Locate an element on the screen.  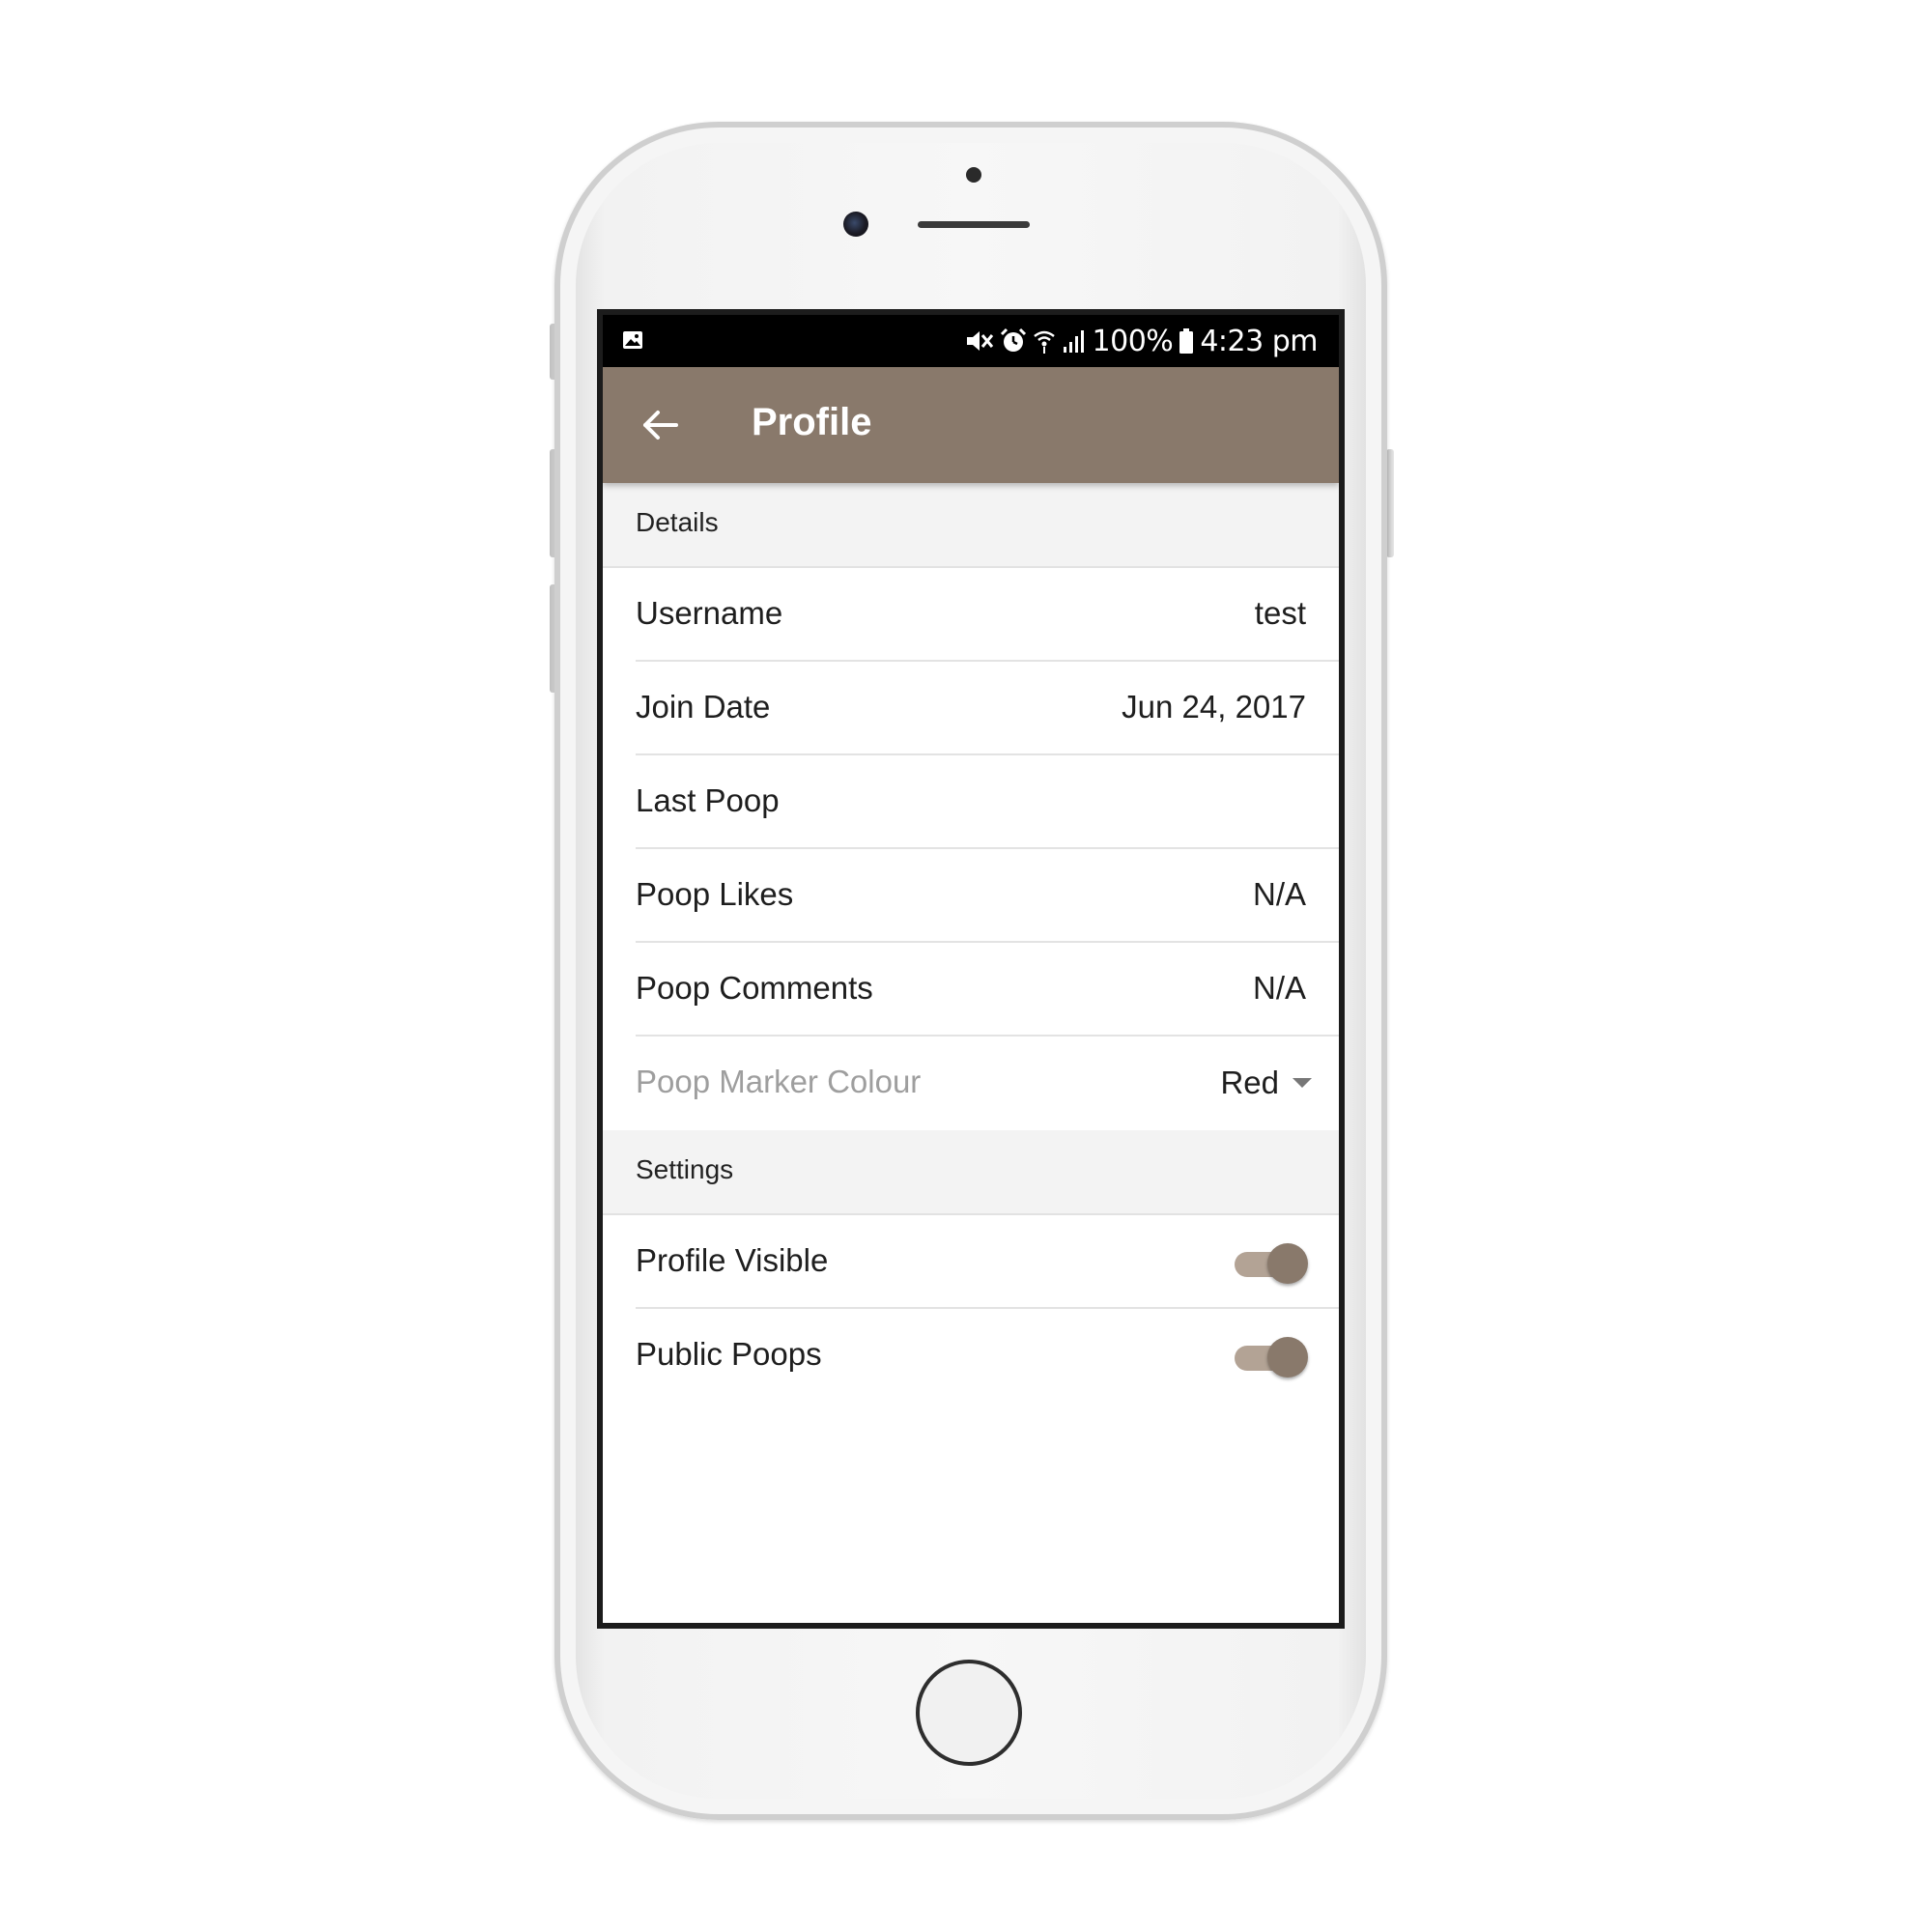
status-bar: 100% 4:23 pm is located at coordinates (971, 341).